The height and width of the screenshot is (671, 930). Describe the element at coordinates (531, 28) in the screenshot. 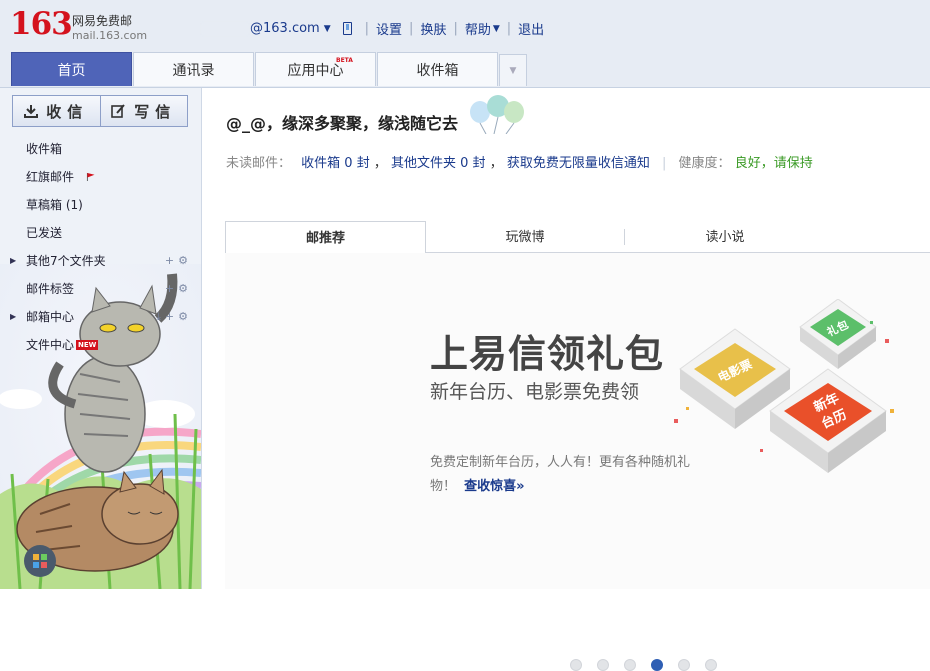

I see `logout-link: 退出` at that location.